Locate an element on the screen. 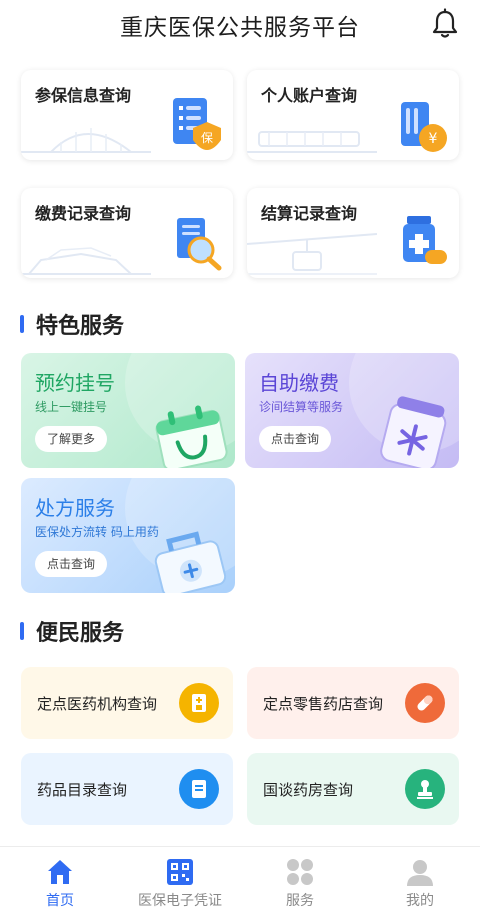  settlement-record-query-card: 结算记录查询 is located at coordinates (353, 233).